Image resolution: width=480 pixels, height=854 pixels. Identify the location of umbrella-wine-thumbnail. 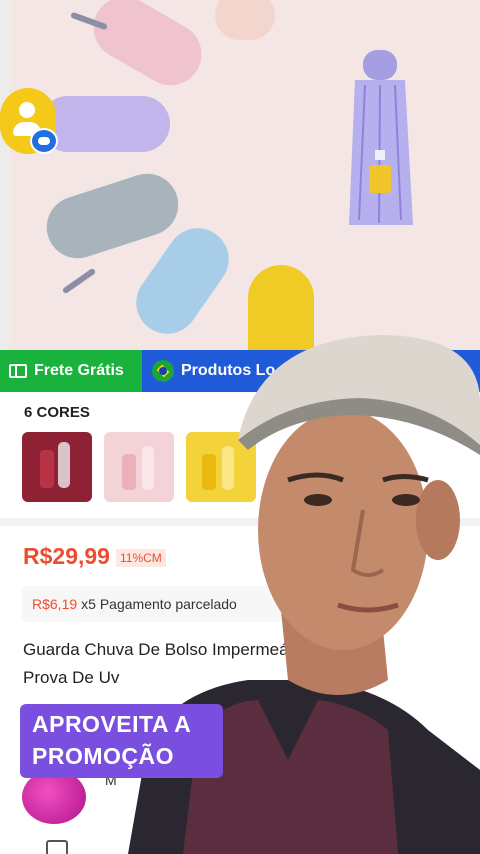
(57, 467).